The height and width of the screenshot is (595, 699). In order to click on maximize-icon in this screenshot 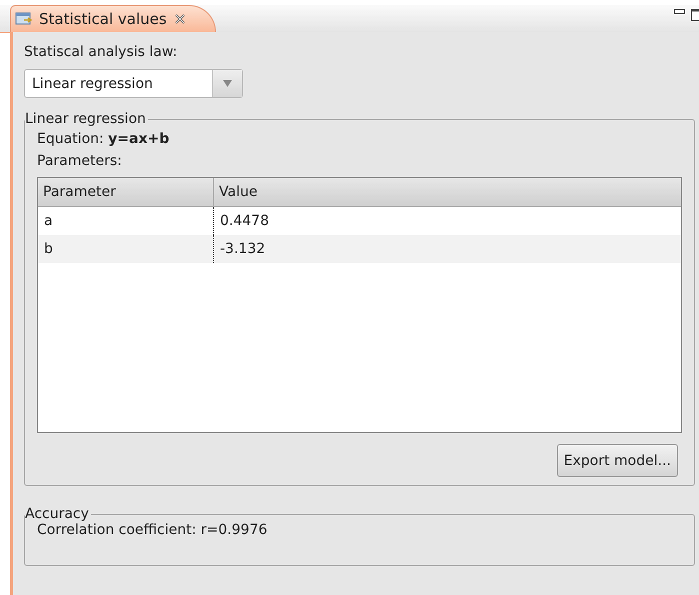, I will do `click(695, 15)`.